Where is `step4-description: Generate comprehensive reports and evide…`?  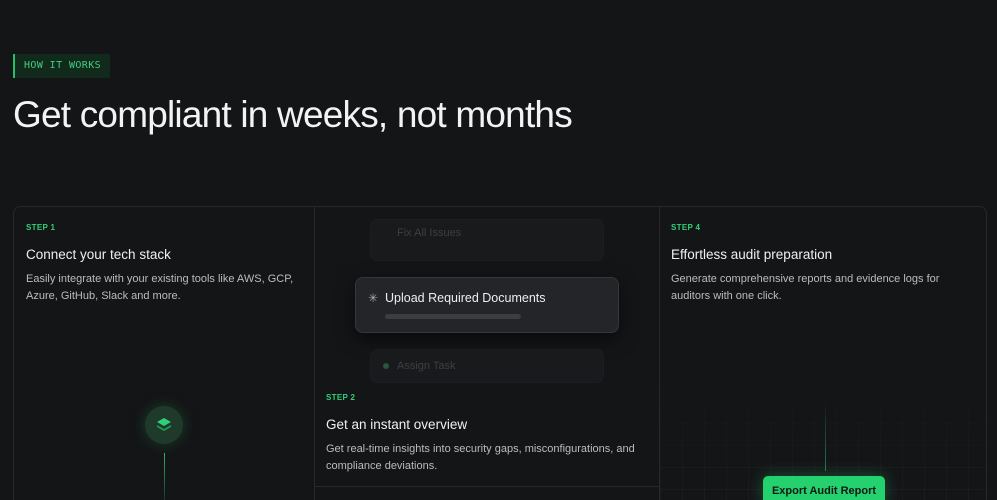 step4-description: Generate comprehensive reports and evide… is located at coordinates (805, 287).